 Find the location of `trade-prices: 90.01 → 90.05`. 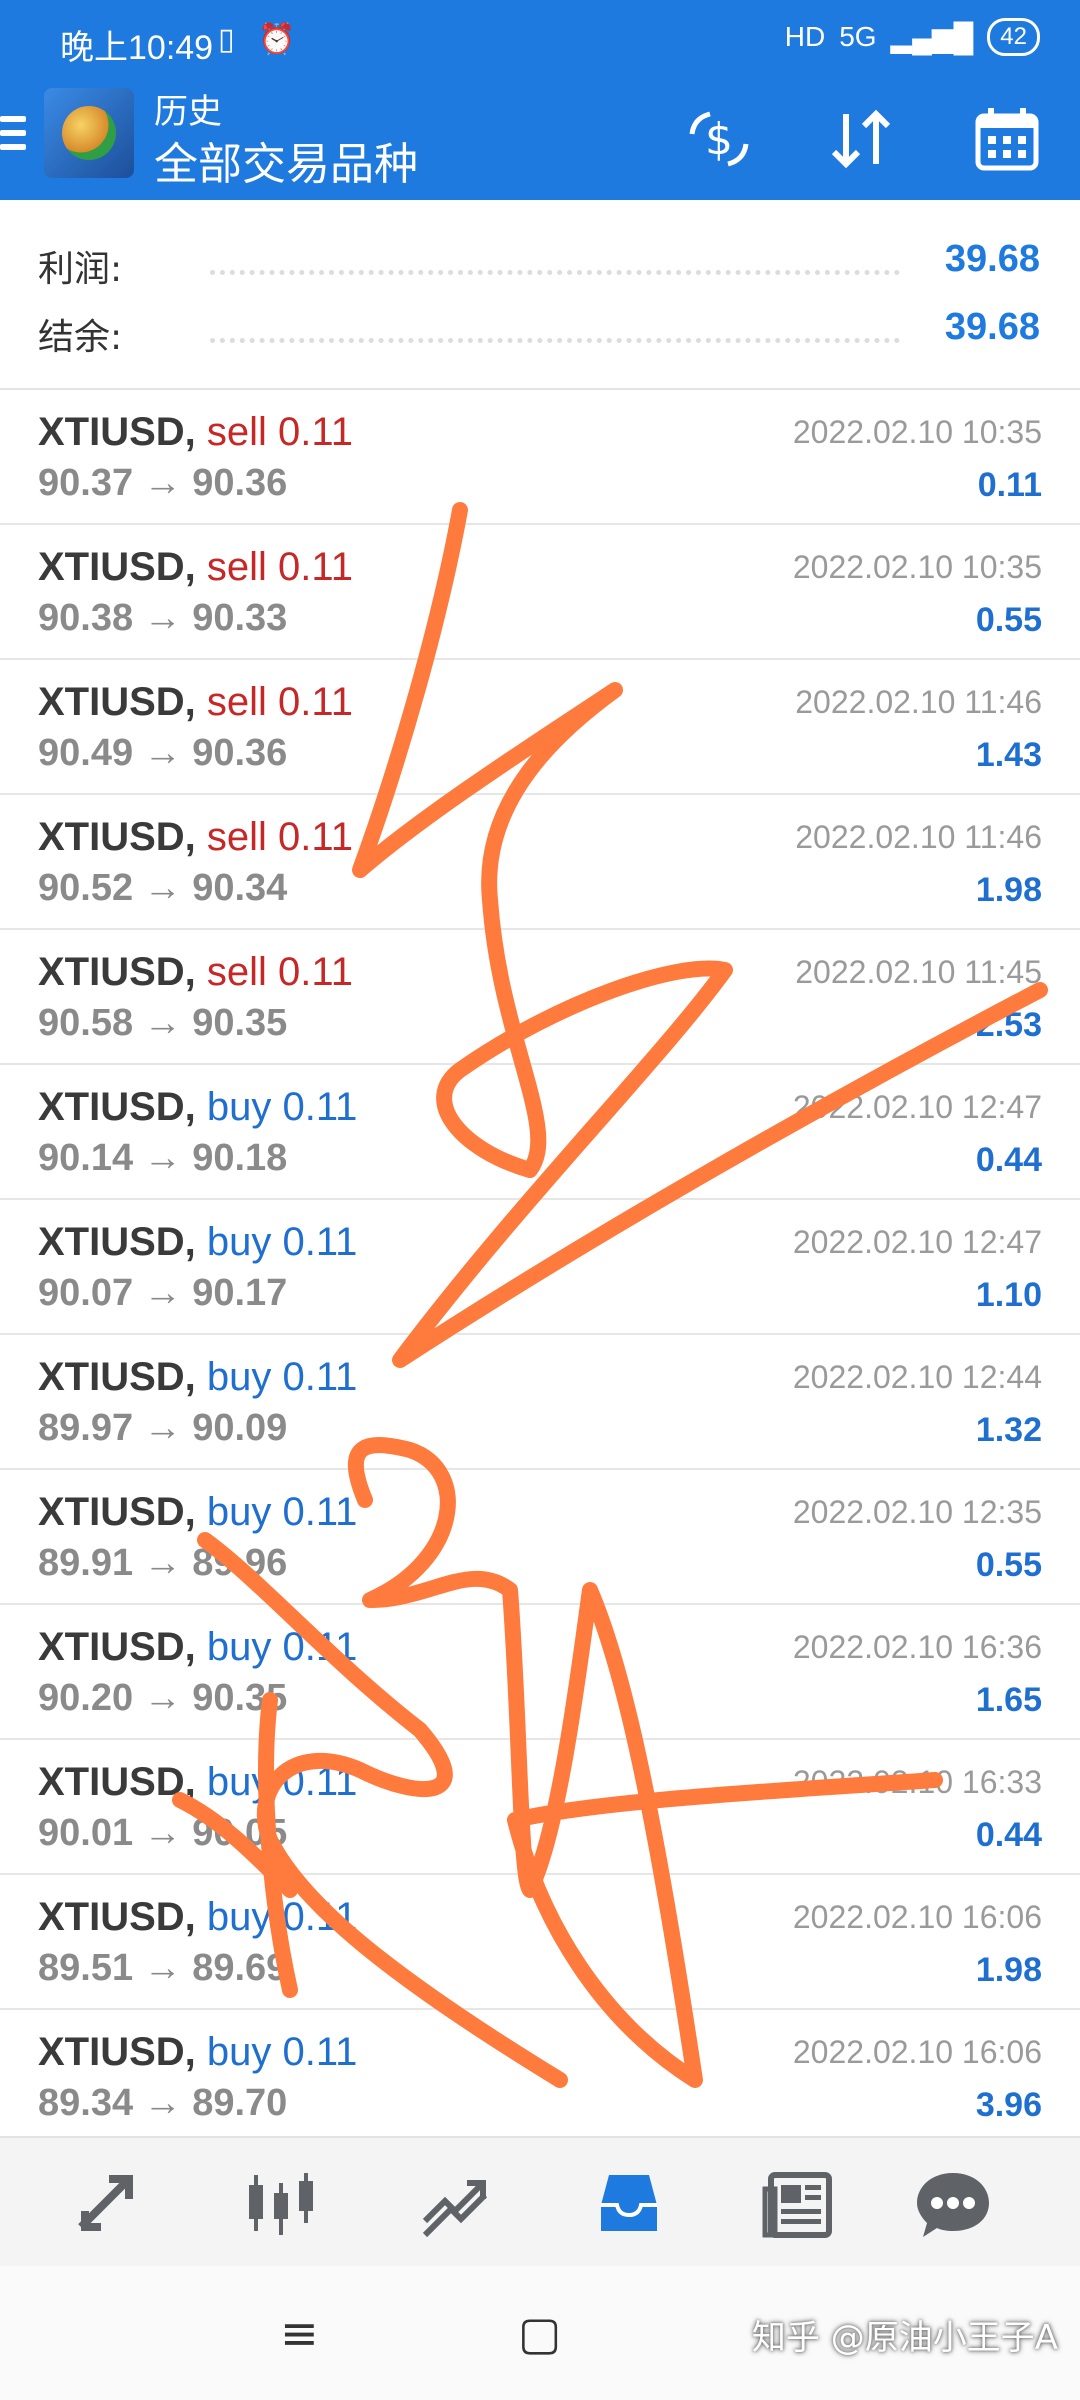

trade-prices: 90.01 → 90.05 is located at coordinates (163, 1833).